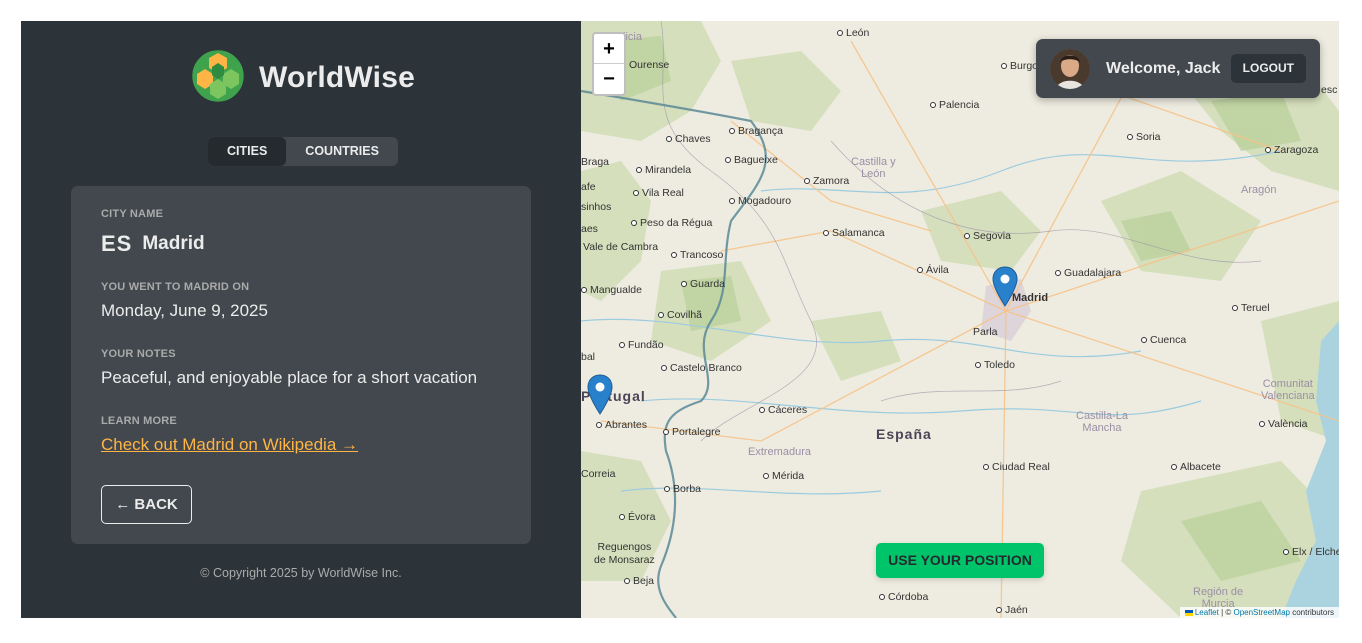 The height and width of the screenshot is (643, 1362). Describe the element at coordinates (588, 357) in the screenshot. I see `place-bal: bal` at that location.